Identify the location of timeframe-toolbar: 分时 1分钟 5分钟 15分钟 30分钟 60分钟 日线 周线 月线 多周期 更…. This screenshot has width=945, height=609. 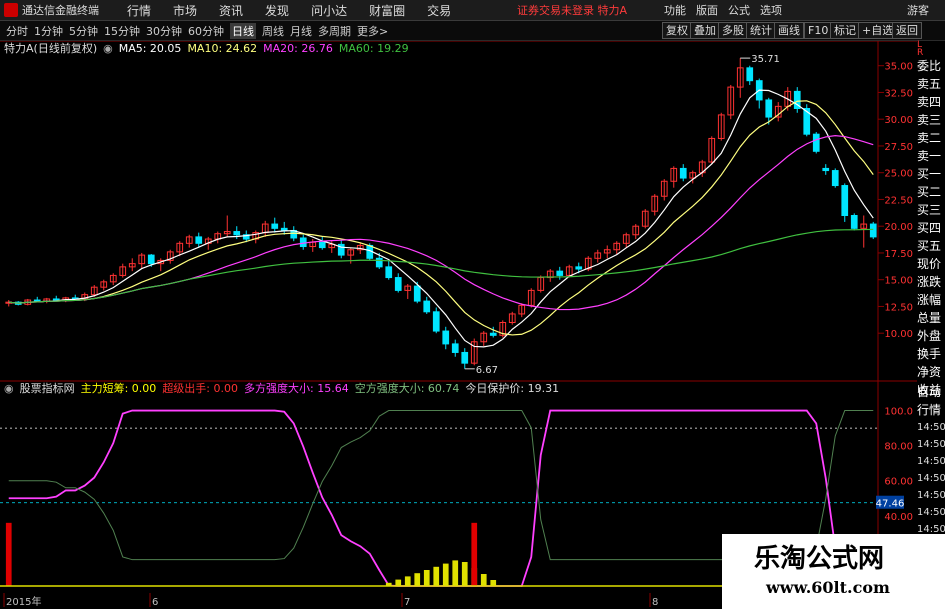
(472, 31).